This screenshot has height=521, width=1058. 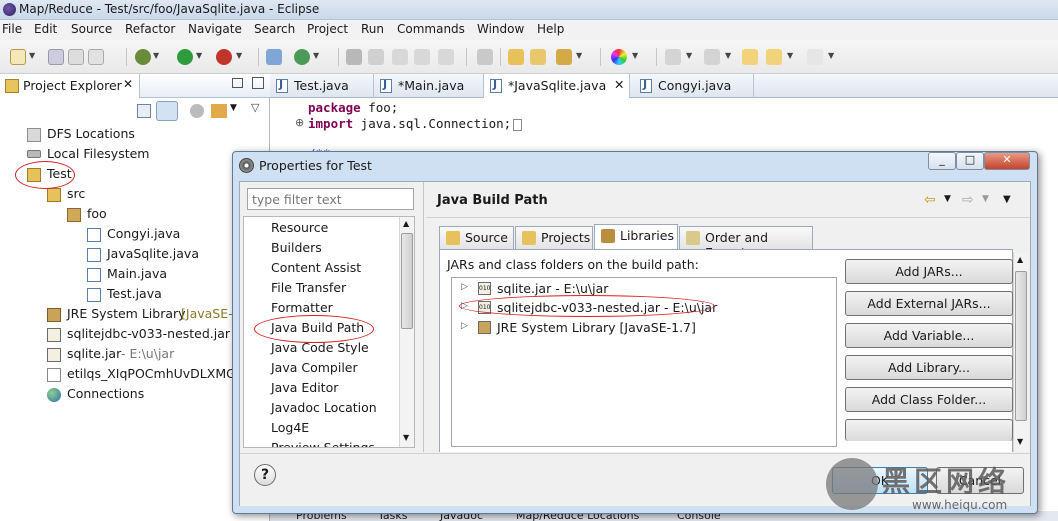 I want to click on debug-icon, so click(x=143, y=57).